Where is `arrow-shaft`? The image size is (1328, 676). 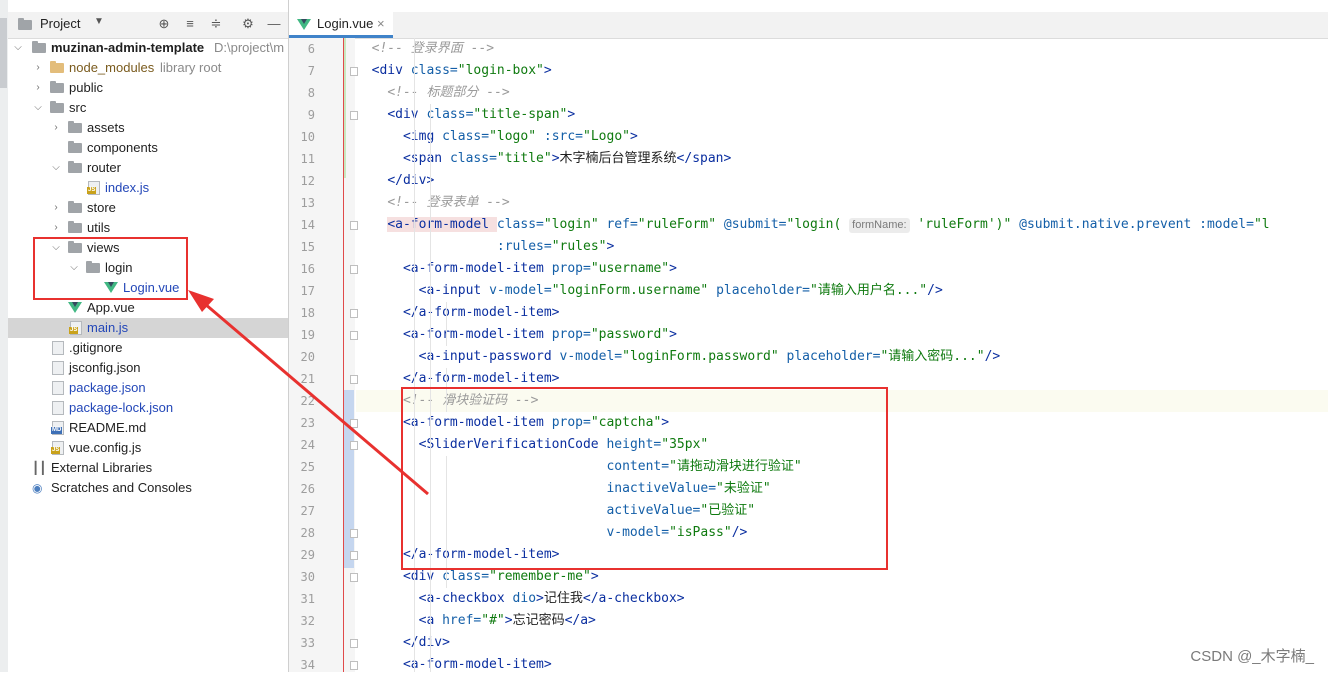
arrow-shaft is located at coordinates (313, 396).